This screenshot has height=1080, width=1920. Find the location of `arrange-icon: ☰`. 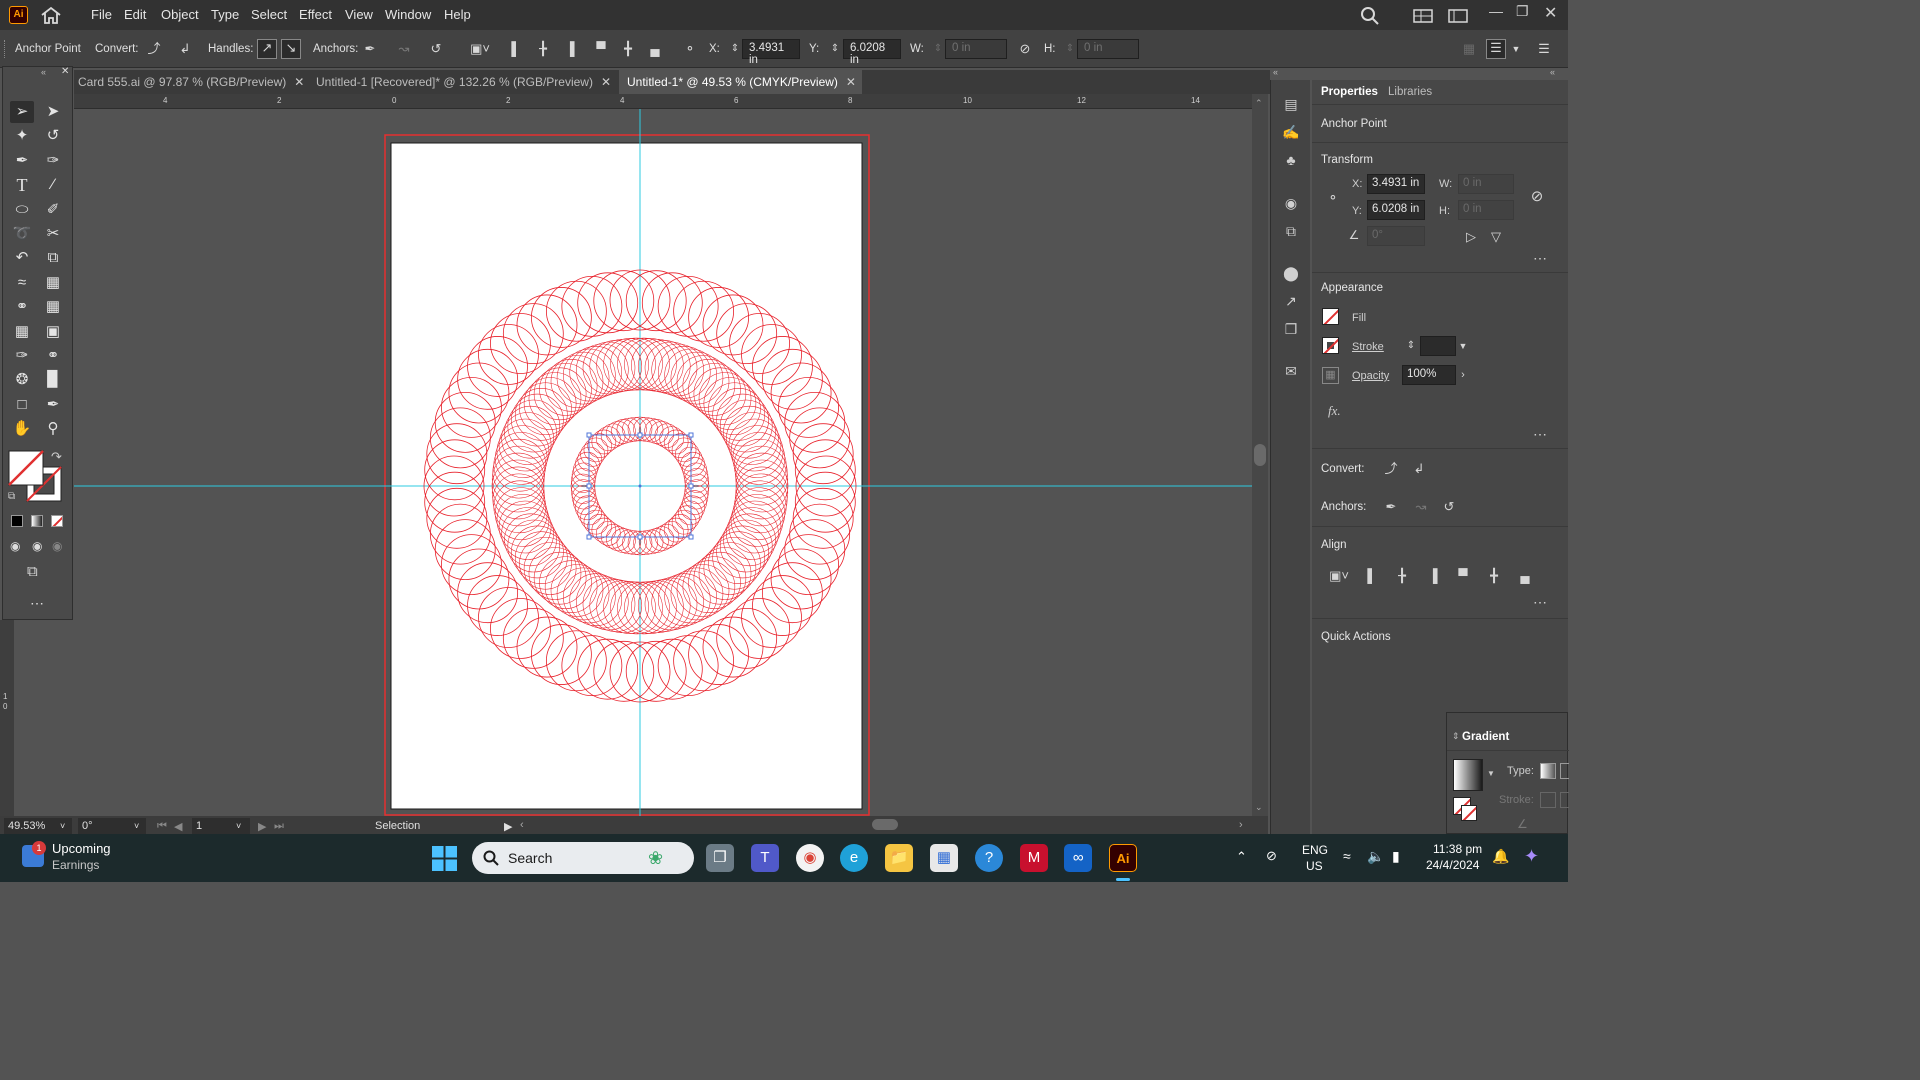

arrange-icon: ☰ is located at coordinates (1496, 49).